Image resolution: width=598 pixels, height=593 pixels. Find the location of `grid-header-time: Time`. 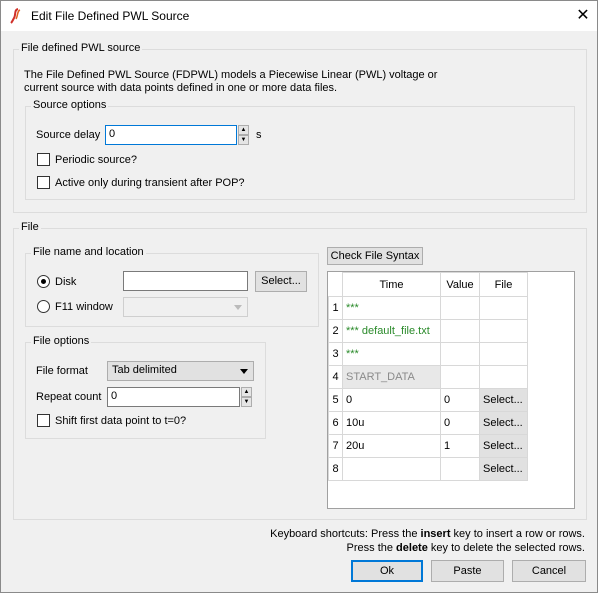

grid-header-time: Time is located at coordinates (391, 284).